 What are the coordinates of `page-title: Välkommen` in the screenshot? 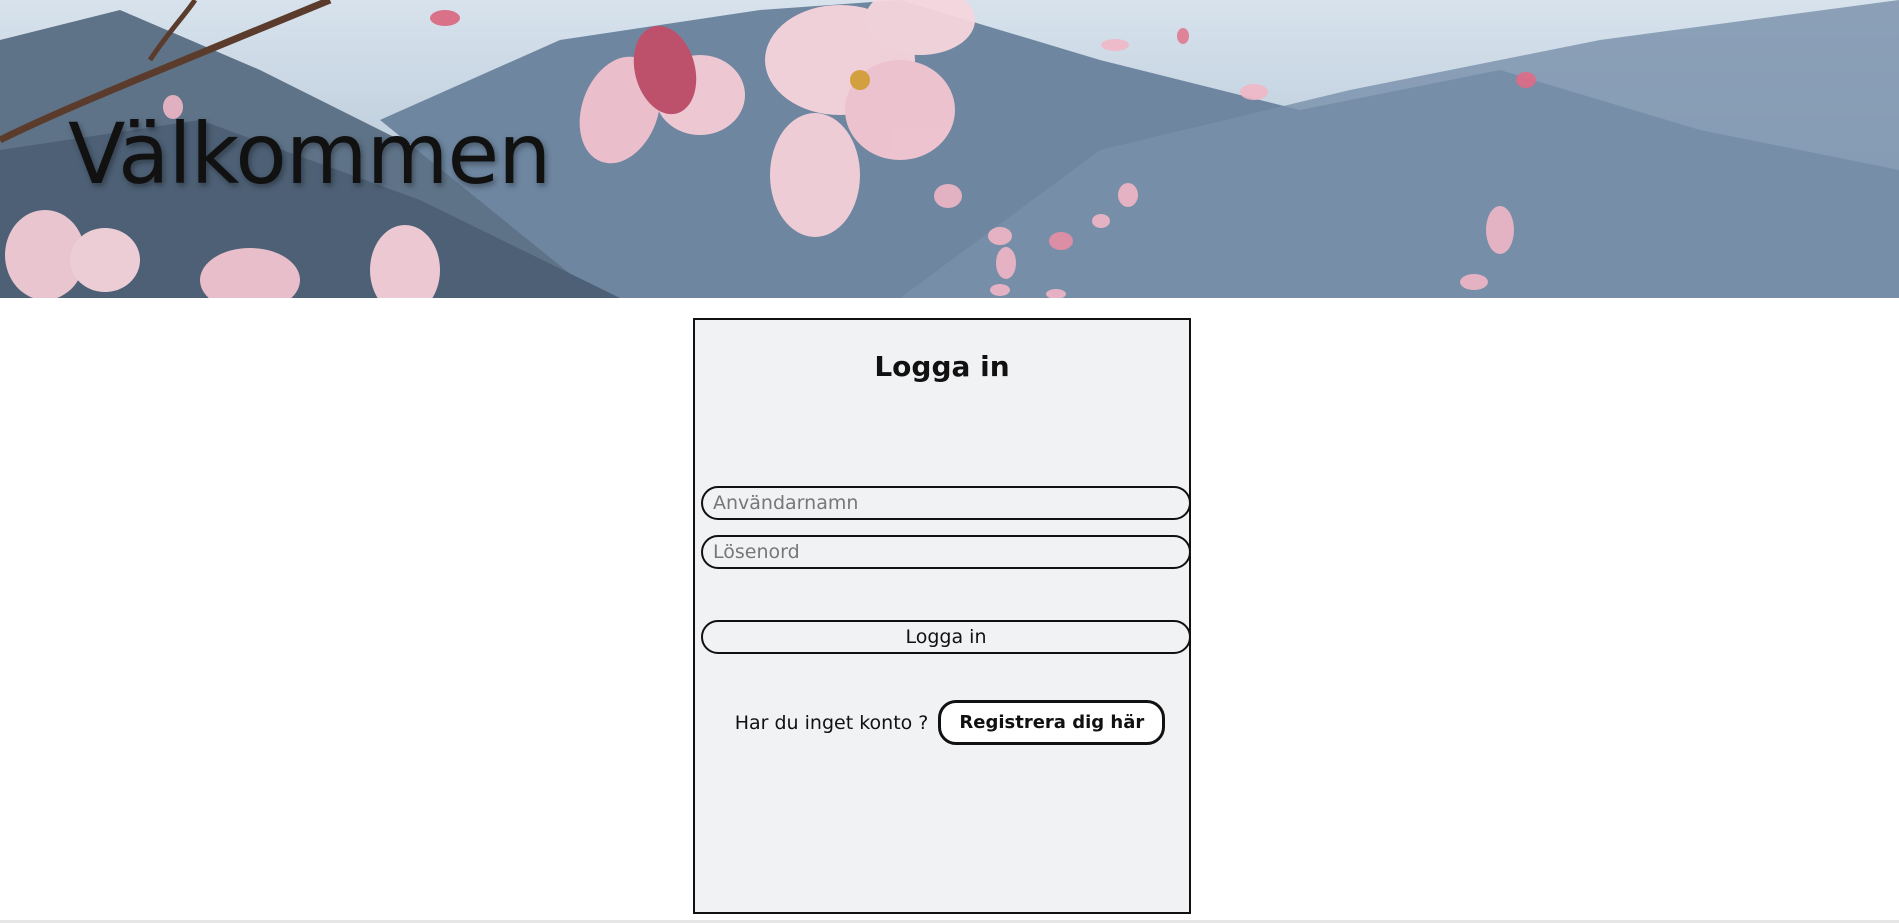 It's located at (309, 154).